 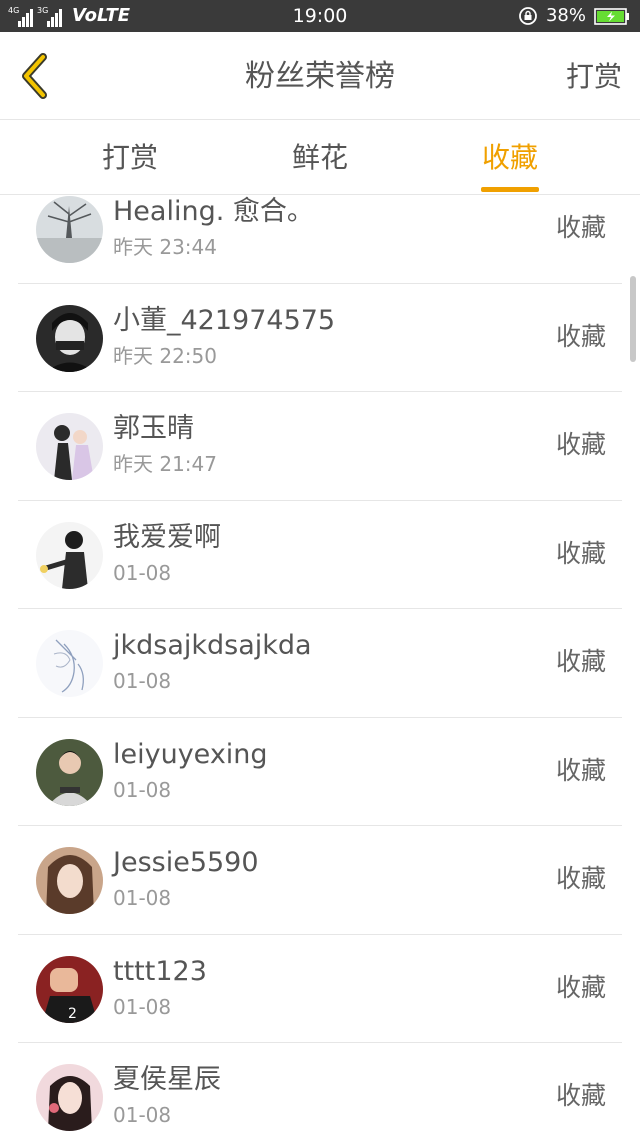 What do you see at coordinates (594, 77) in the screenshot?
I see `reward-button: 打赏` at bounding box center [594, 77].